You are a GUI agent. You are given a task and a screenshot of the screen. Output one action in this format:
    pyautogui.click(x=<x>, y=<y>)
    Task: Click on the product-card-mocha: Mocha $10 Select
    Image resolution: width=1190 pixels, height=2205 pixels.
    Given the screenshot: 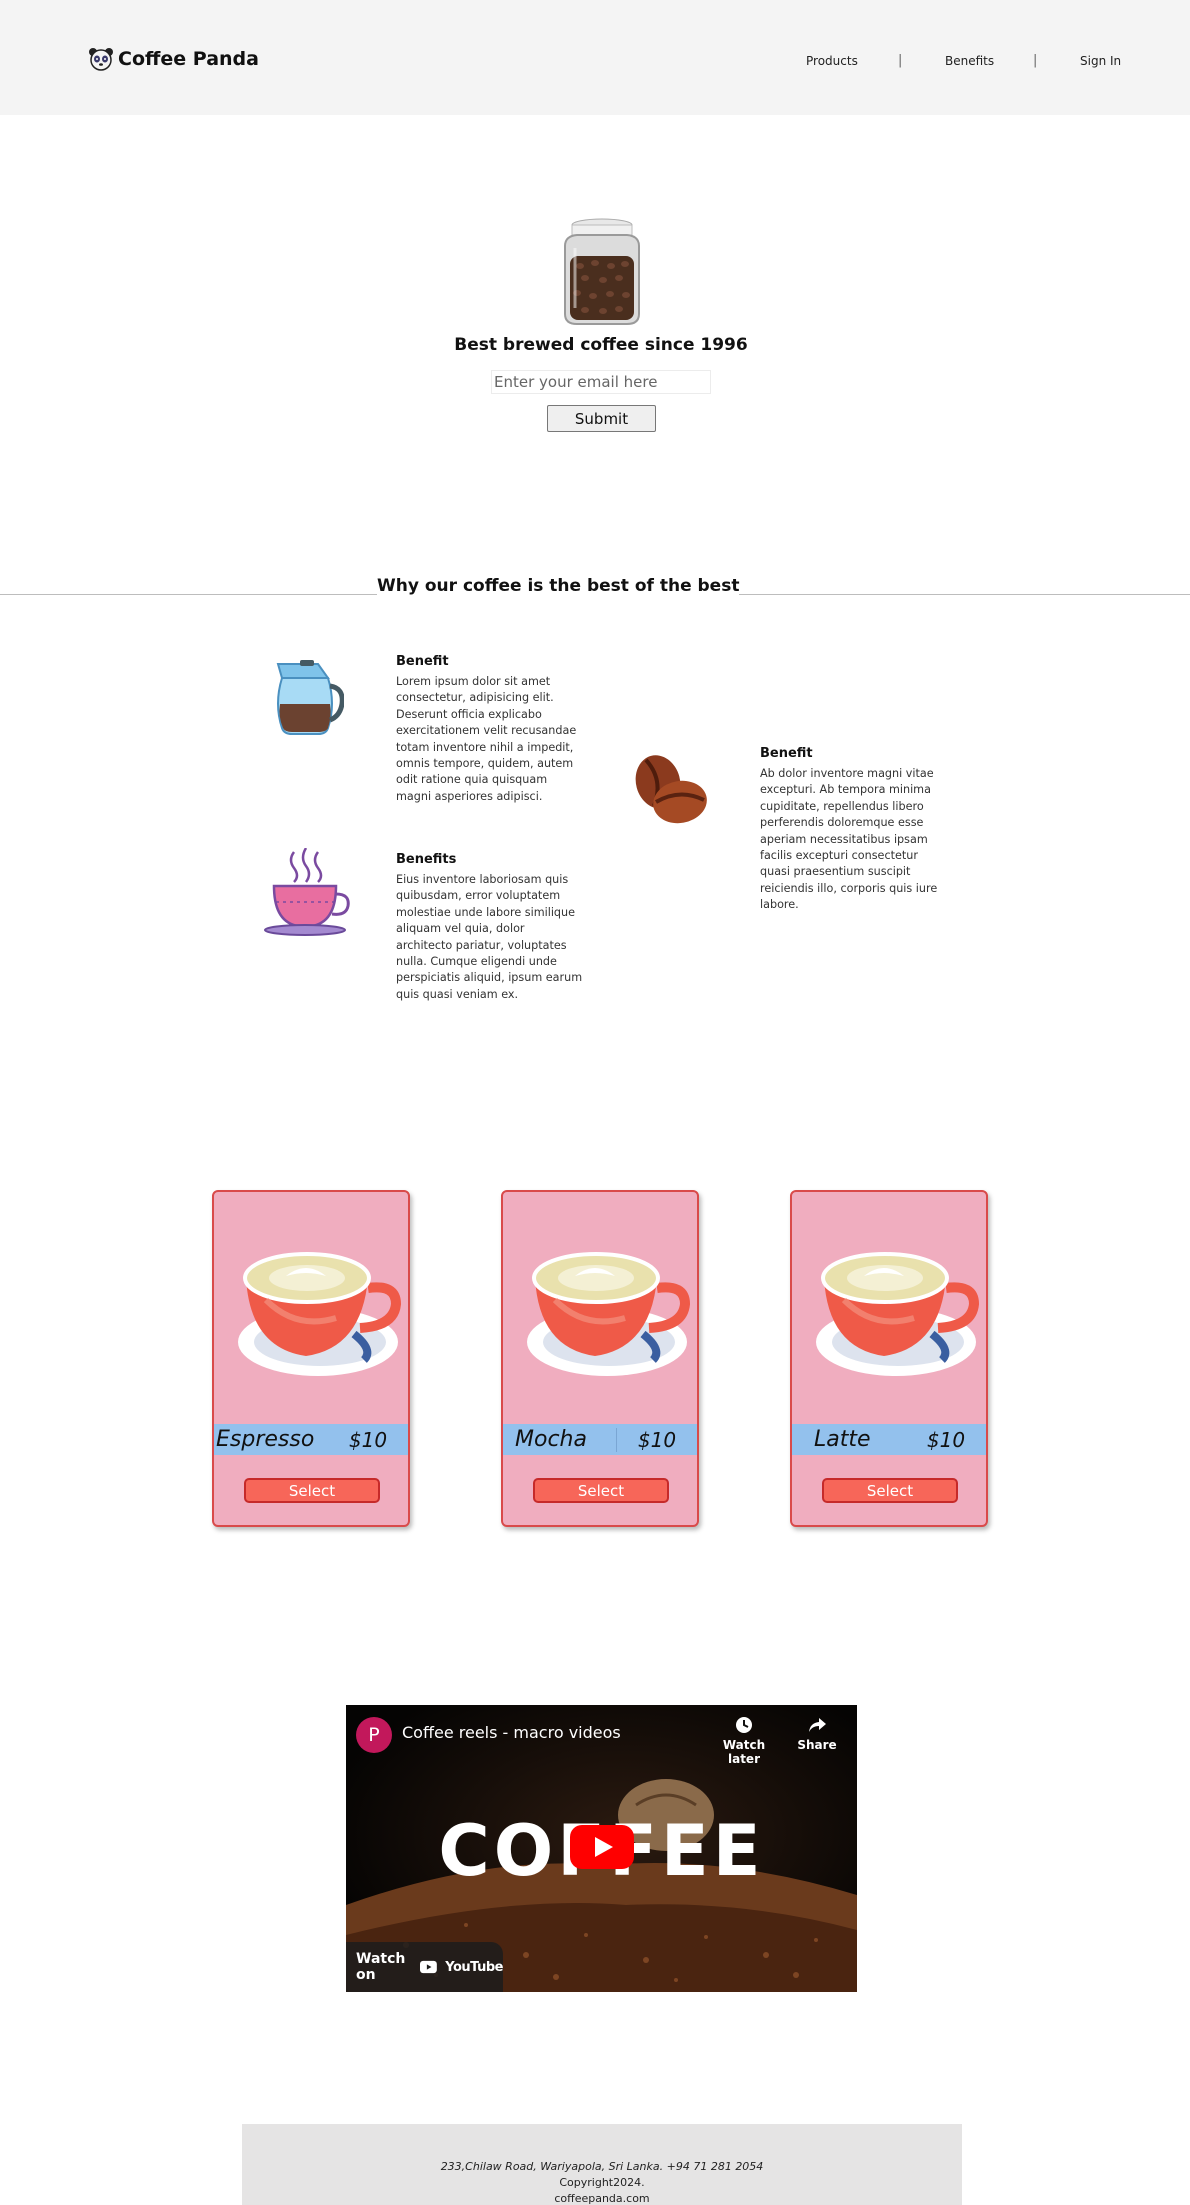 What is the action you would take?
    pyautogui.click(x=600, y=1358)
    